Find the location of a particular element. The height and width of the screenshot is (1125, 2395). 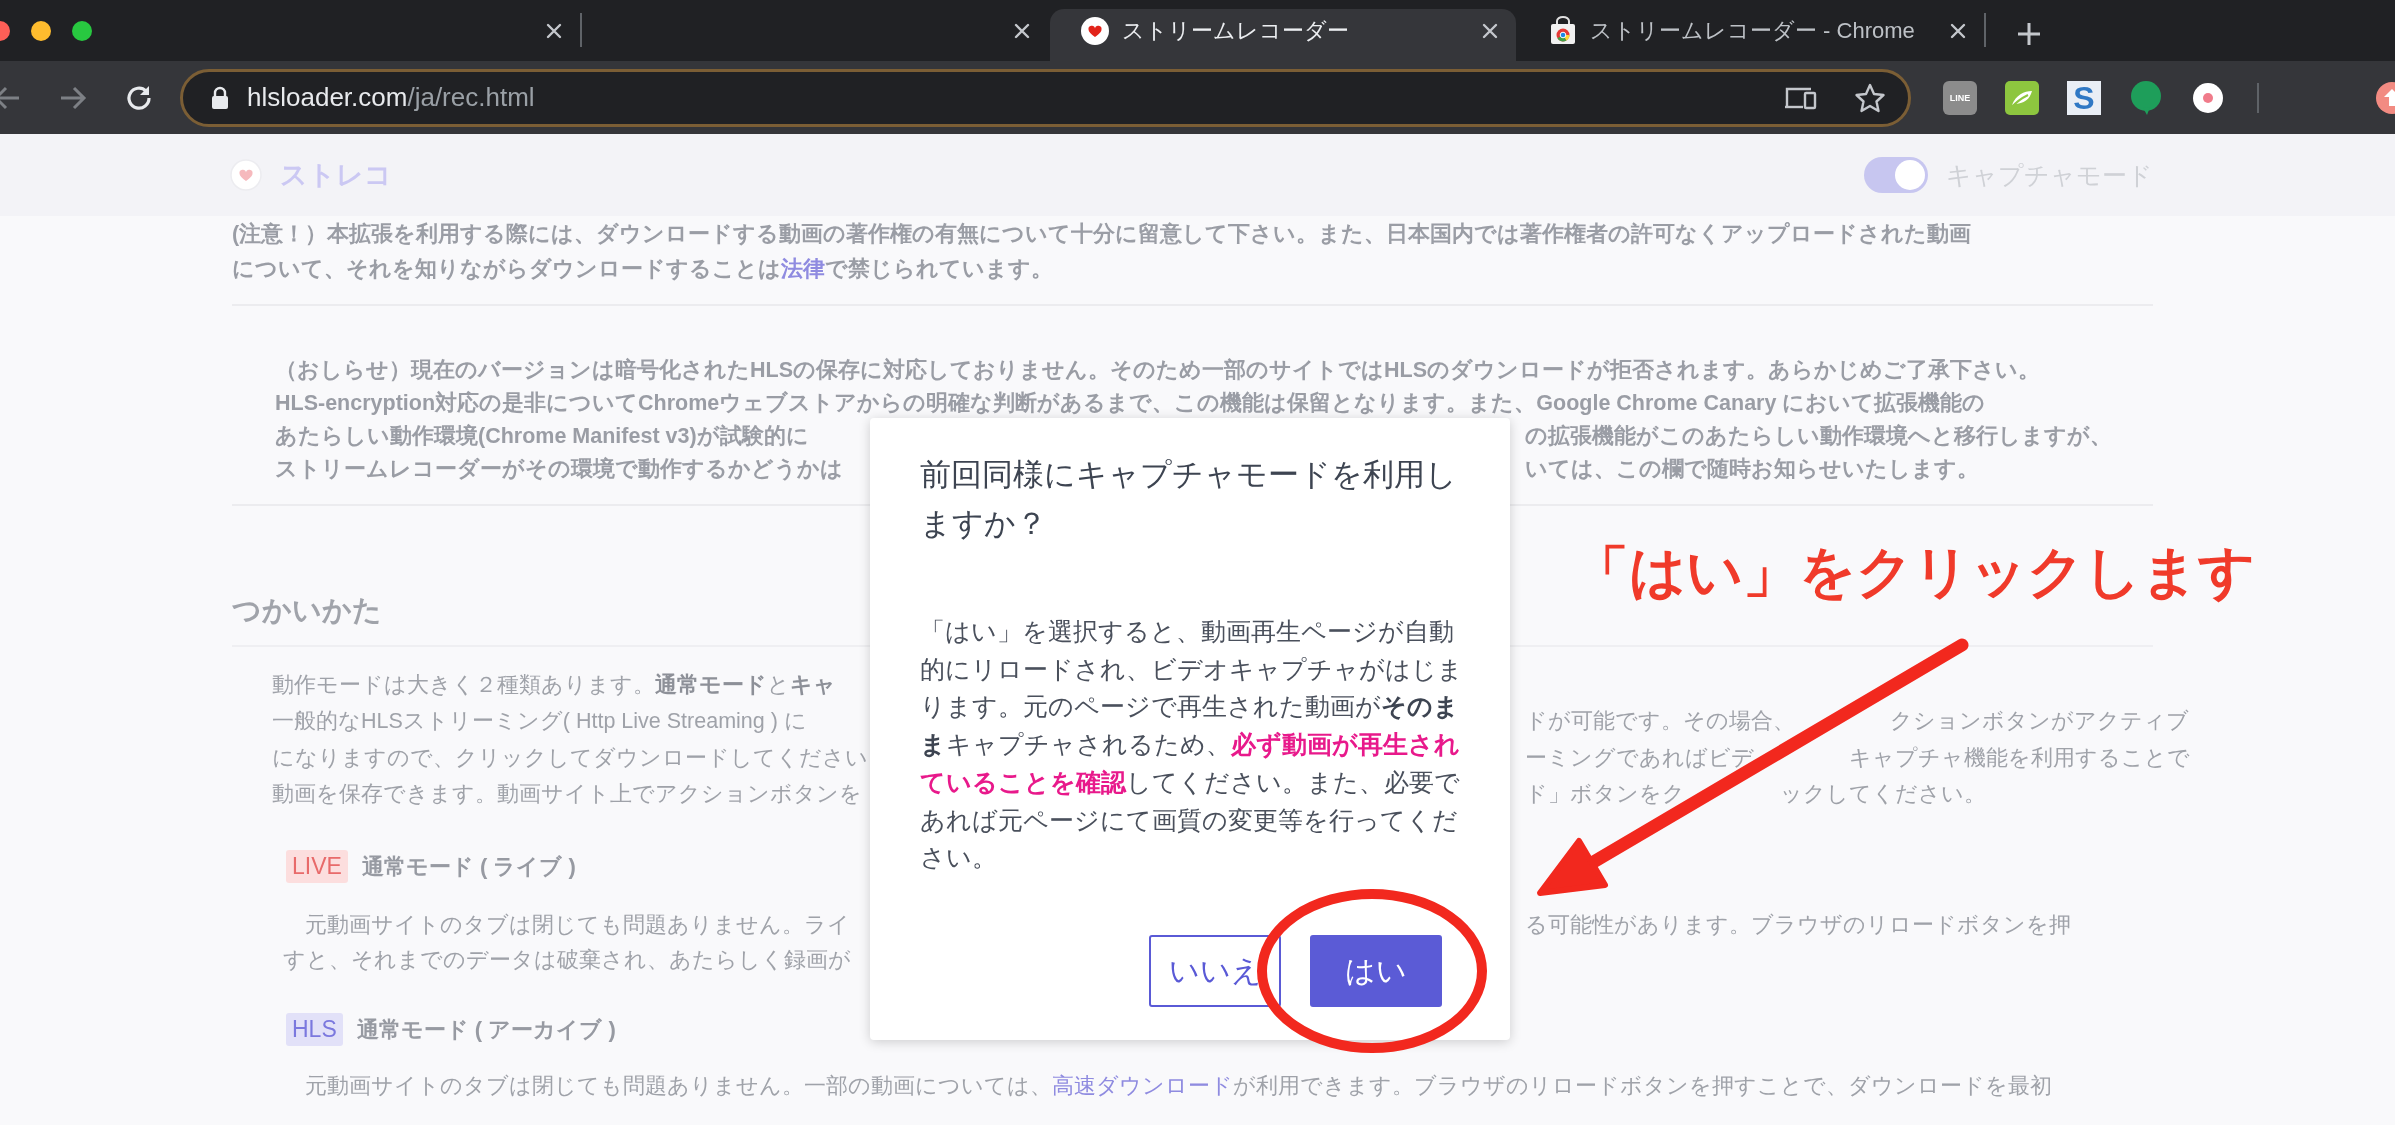

mode-badge: HLS is located at coordinates (314, 1029).